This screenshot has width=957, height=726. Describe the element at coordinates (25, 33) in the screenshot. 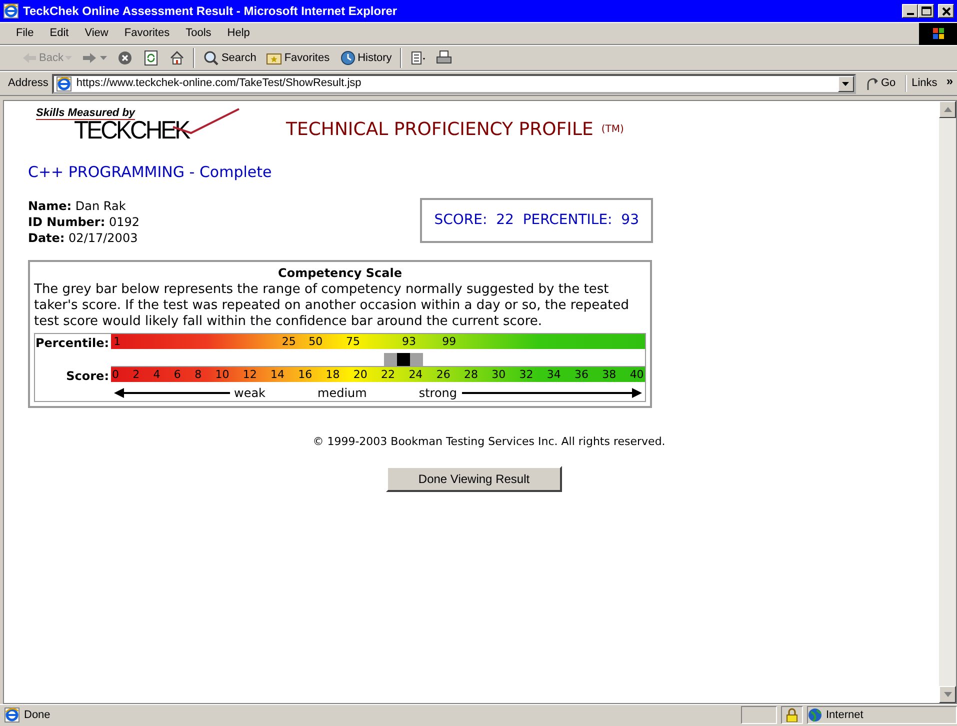

I see `menu-item: File` at that location.